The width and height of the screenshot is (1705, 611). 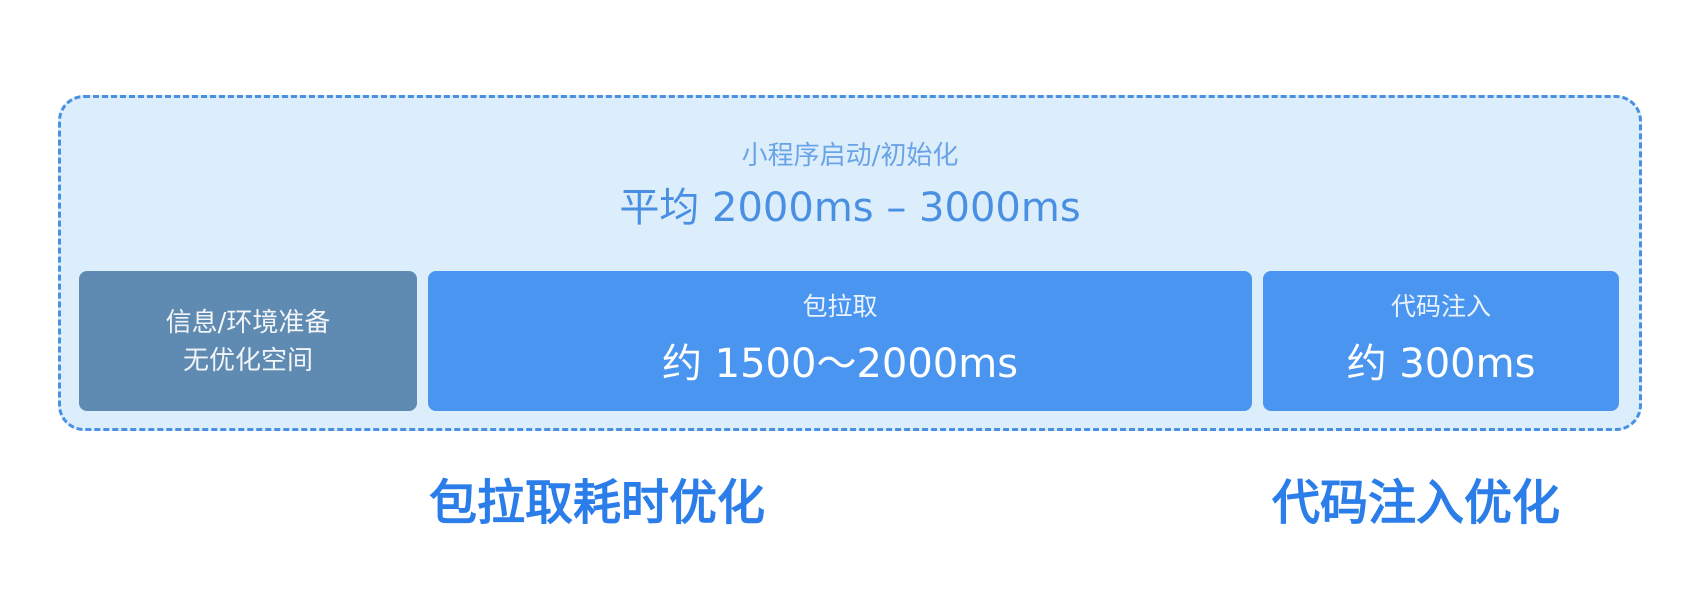 What do you see at coordinates (247, 361) in the screenshot?
I see `env-prep-note: 无优化空间` at bounding box center [247, 361].